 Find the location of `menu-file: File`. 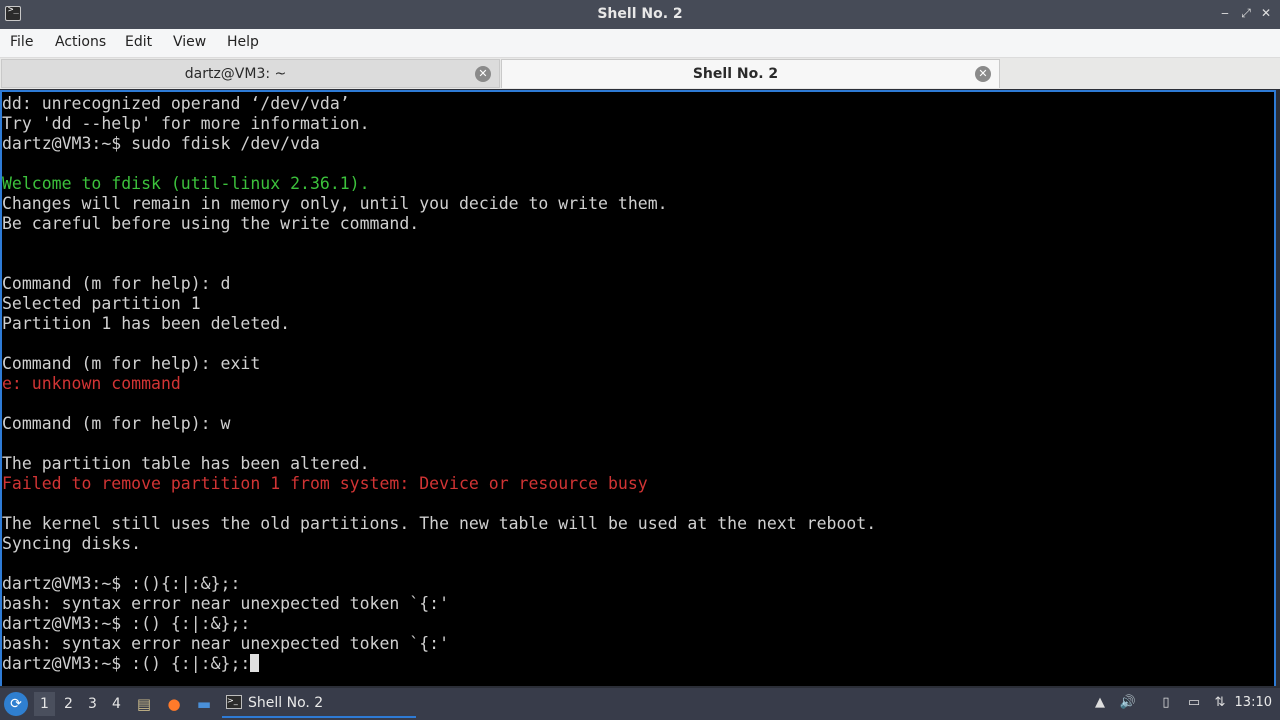

menu-file: File is located at coordinates (21, 42).